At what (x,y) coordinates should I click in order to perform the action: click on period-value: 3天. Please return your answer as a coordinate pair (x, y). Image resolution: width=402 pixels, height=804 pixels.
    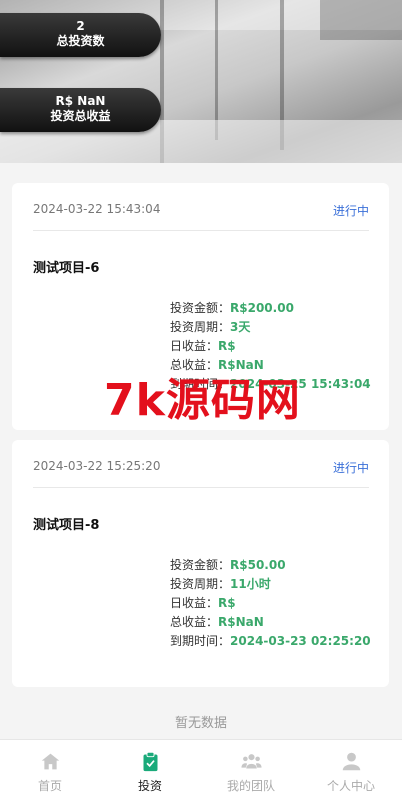
    Looking at the image, I should click on (240, 327).